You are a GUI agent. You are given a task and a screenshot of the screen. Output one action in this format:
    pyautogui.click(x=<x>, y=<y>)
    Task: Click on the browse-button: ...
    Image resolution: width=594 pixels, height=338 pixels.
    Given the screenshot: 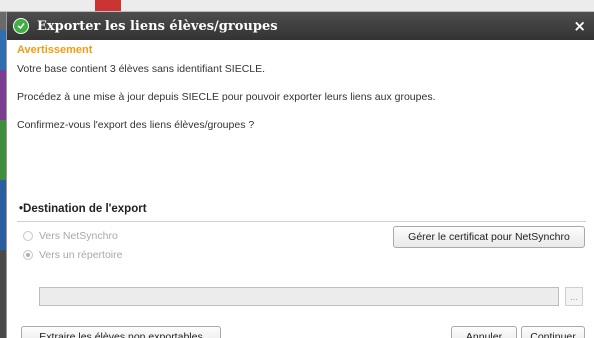 What is the action you would take?
    pyautogui.click(x=574, y=296)
    